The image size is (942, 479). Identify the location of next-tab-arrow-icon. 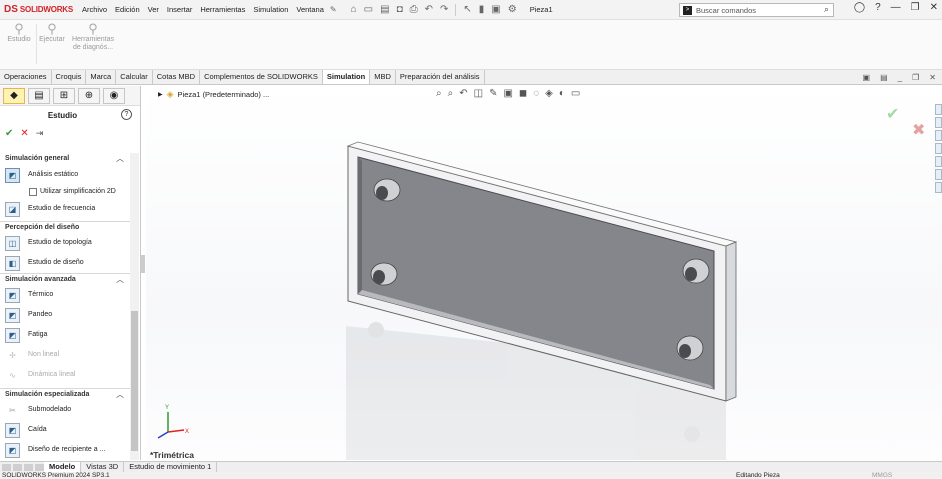
(28, 467).